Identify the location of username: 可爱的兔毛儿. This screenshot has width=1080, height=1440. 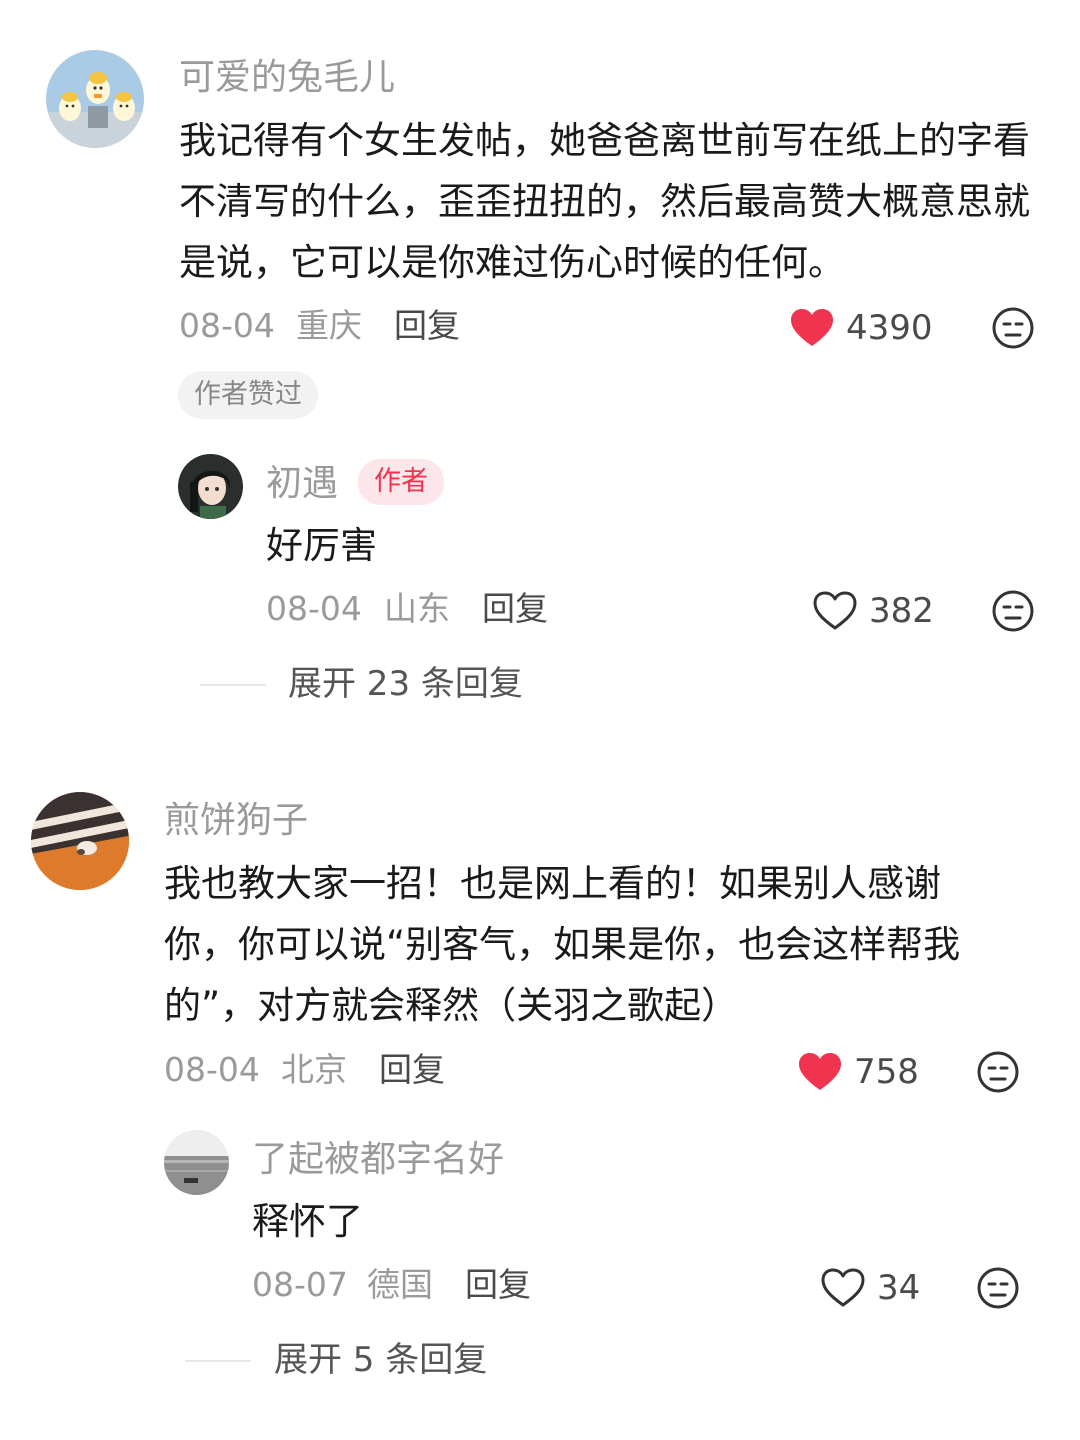
(287, 78).